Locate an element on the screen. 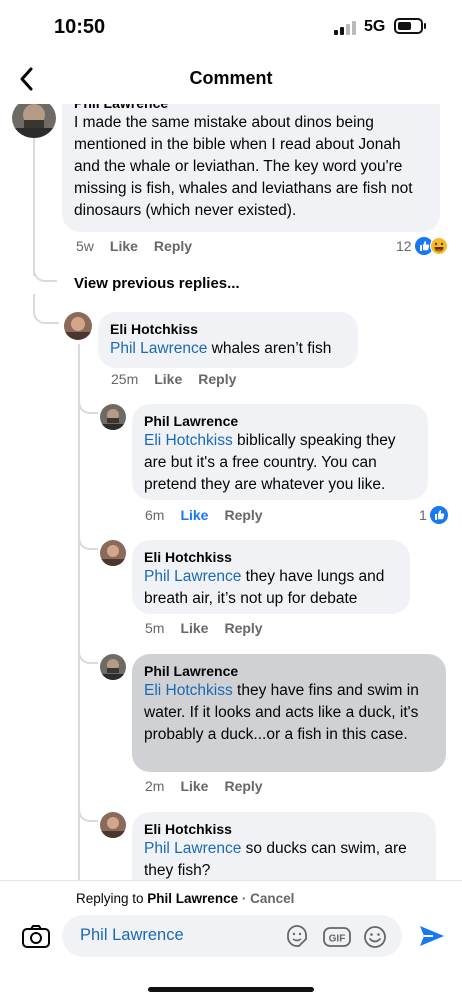 The height and width of the screenshot is (1000, 462). reaction-summary: 12 is located at coordinates (422, 246).